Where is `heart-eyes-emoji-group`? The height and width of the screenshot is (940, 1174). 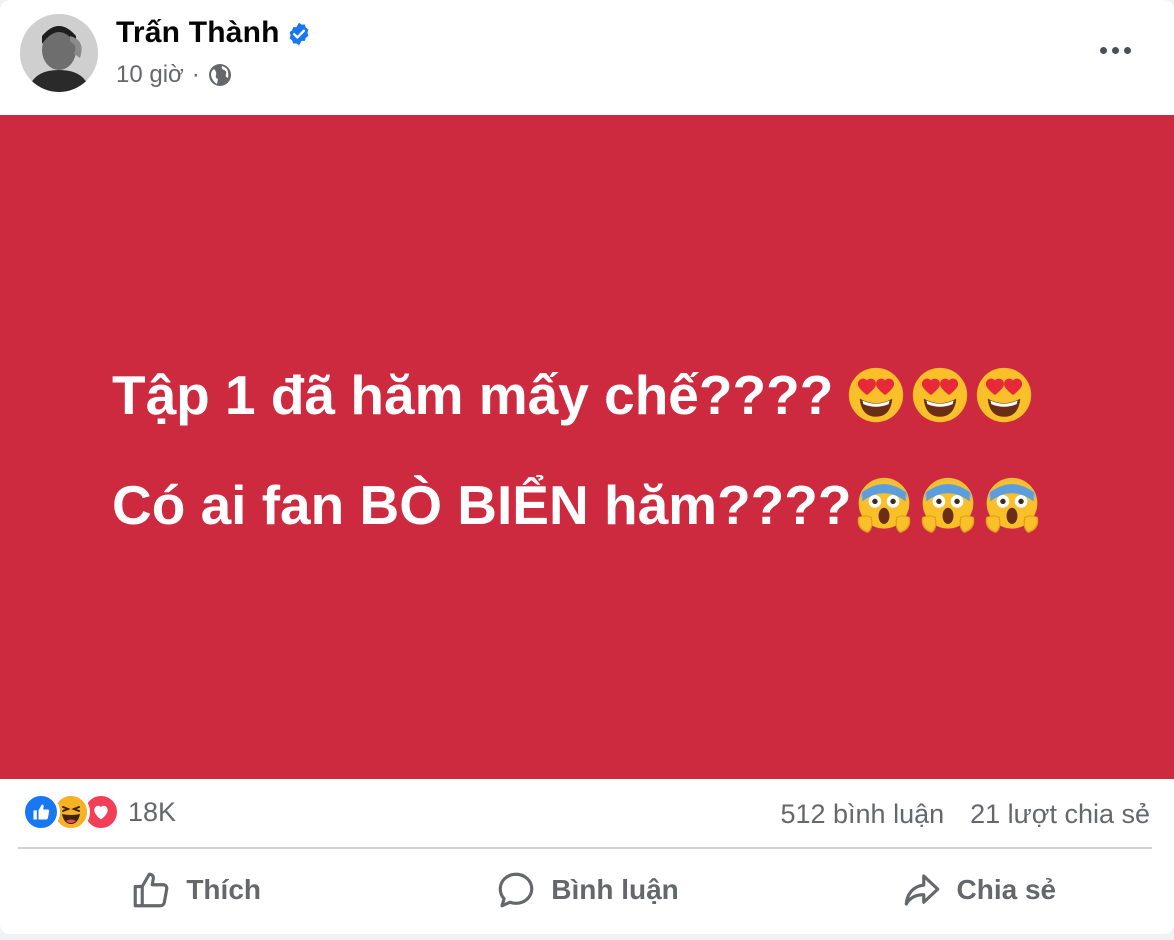
heart-eyes-emoji-group is located at coordinates (940, 395).